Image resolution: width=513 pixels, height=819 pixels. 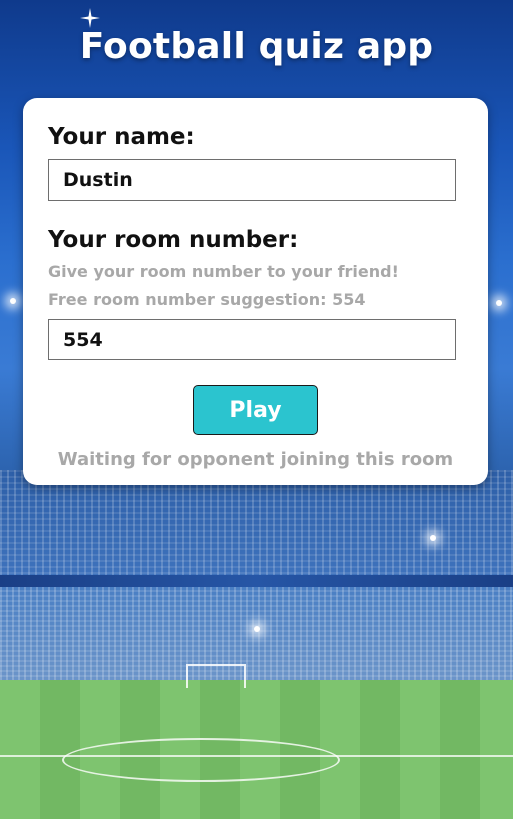 What do you see at coordinates (216, 676) in the screenshot?
I see `goal-frame` at bounding box center [216, 676].